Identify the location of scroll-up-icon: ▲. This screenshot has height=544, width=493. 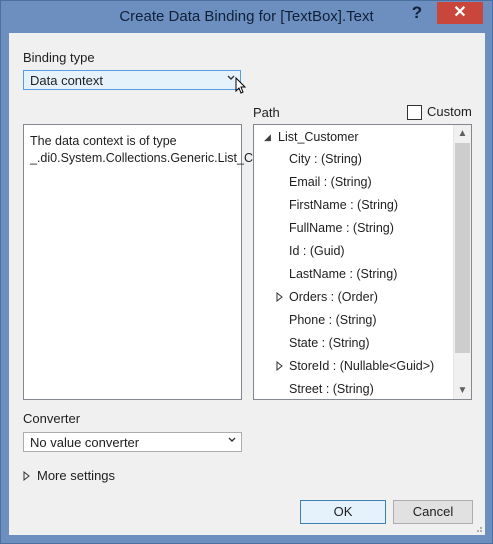
(462, 133).